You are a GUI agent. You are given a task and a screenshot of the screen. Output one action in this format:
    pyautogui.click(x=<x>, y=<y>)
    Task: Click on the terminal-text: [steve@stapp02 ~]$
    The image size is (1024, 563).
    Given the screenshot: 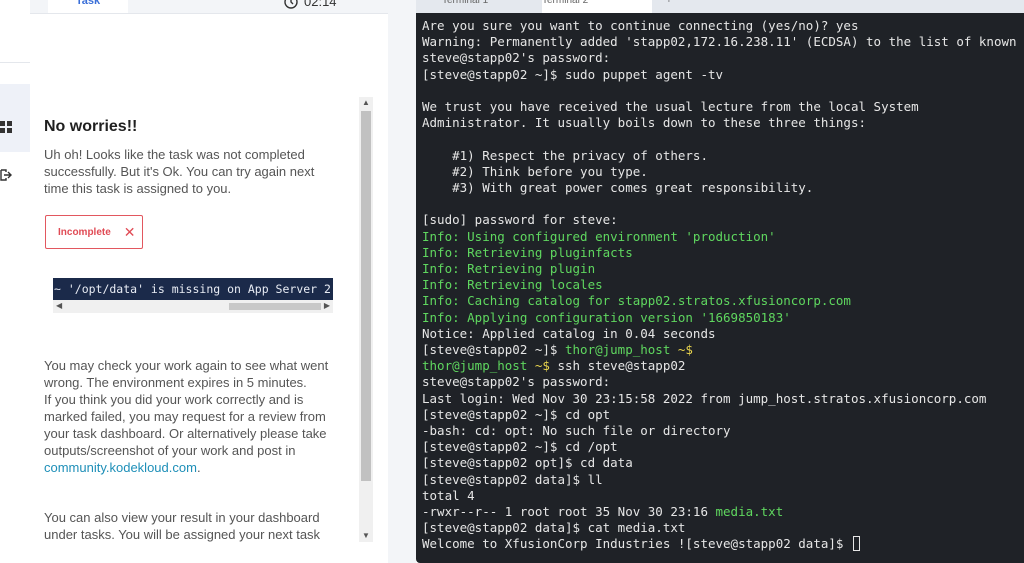 What is the action you would take?
    pyautogui.click(x=493, y=349)
    